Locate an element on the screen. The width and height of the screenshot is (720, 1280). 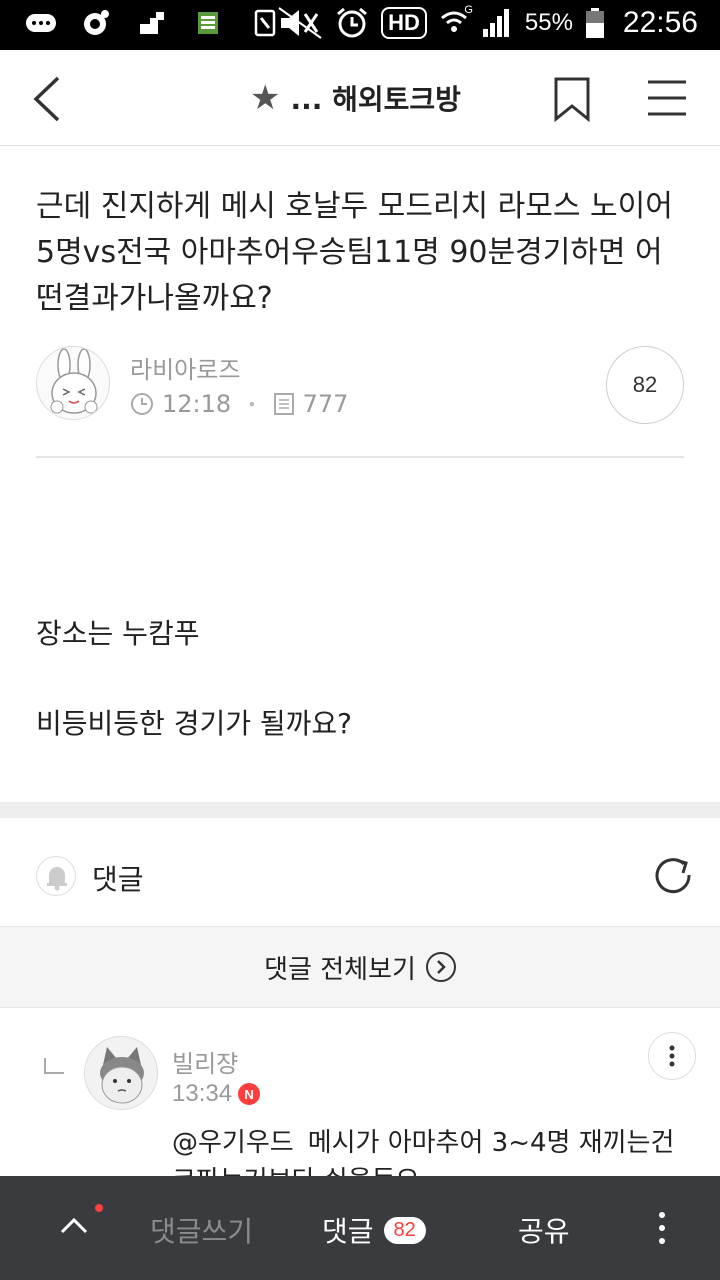
post-body-line: 비등비등한 경기가 될까요? is located at coordinates (194, 723).